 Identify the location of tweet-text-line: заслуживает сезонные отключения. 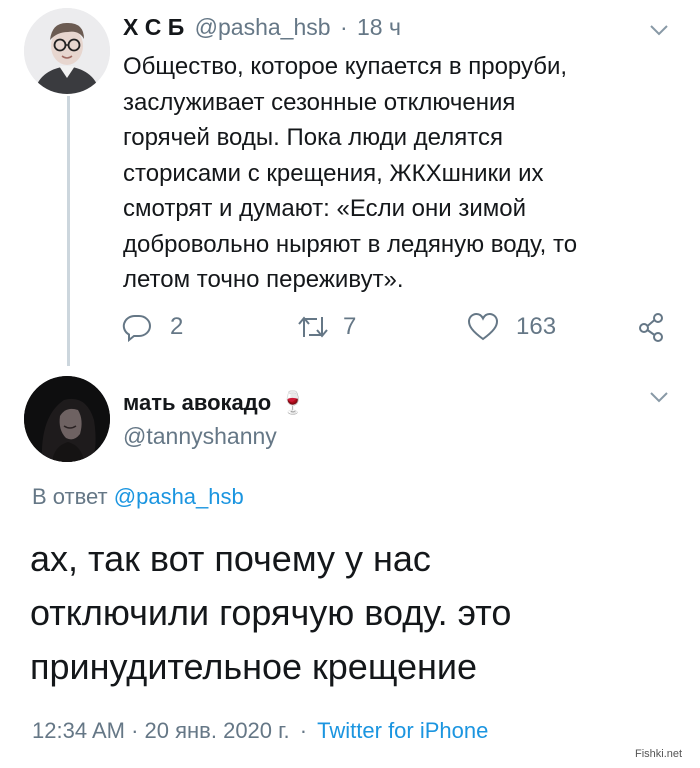
(319, 102).